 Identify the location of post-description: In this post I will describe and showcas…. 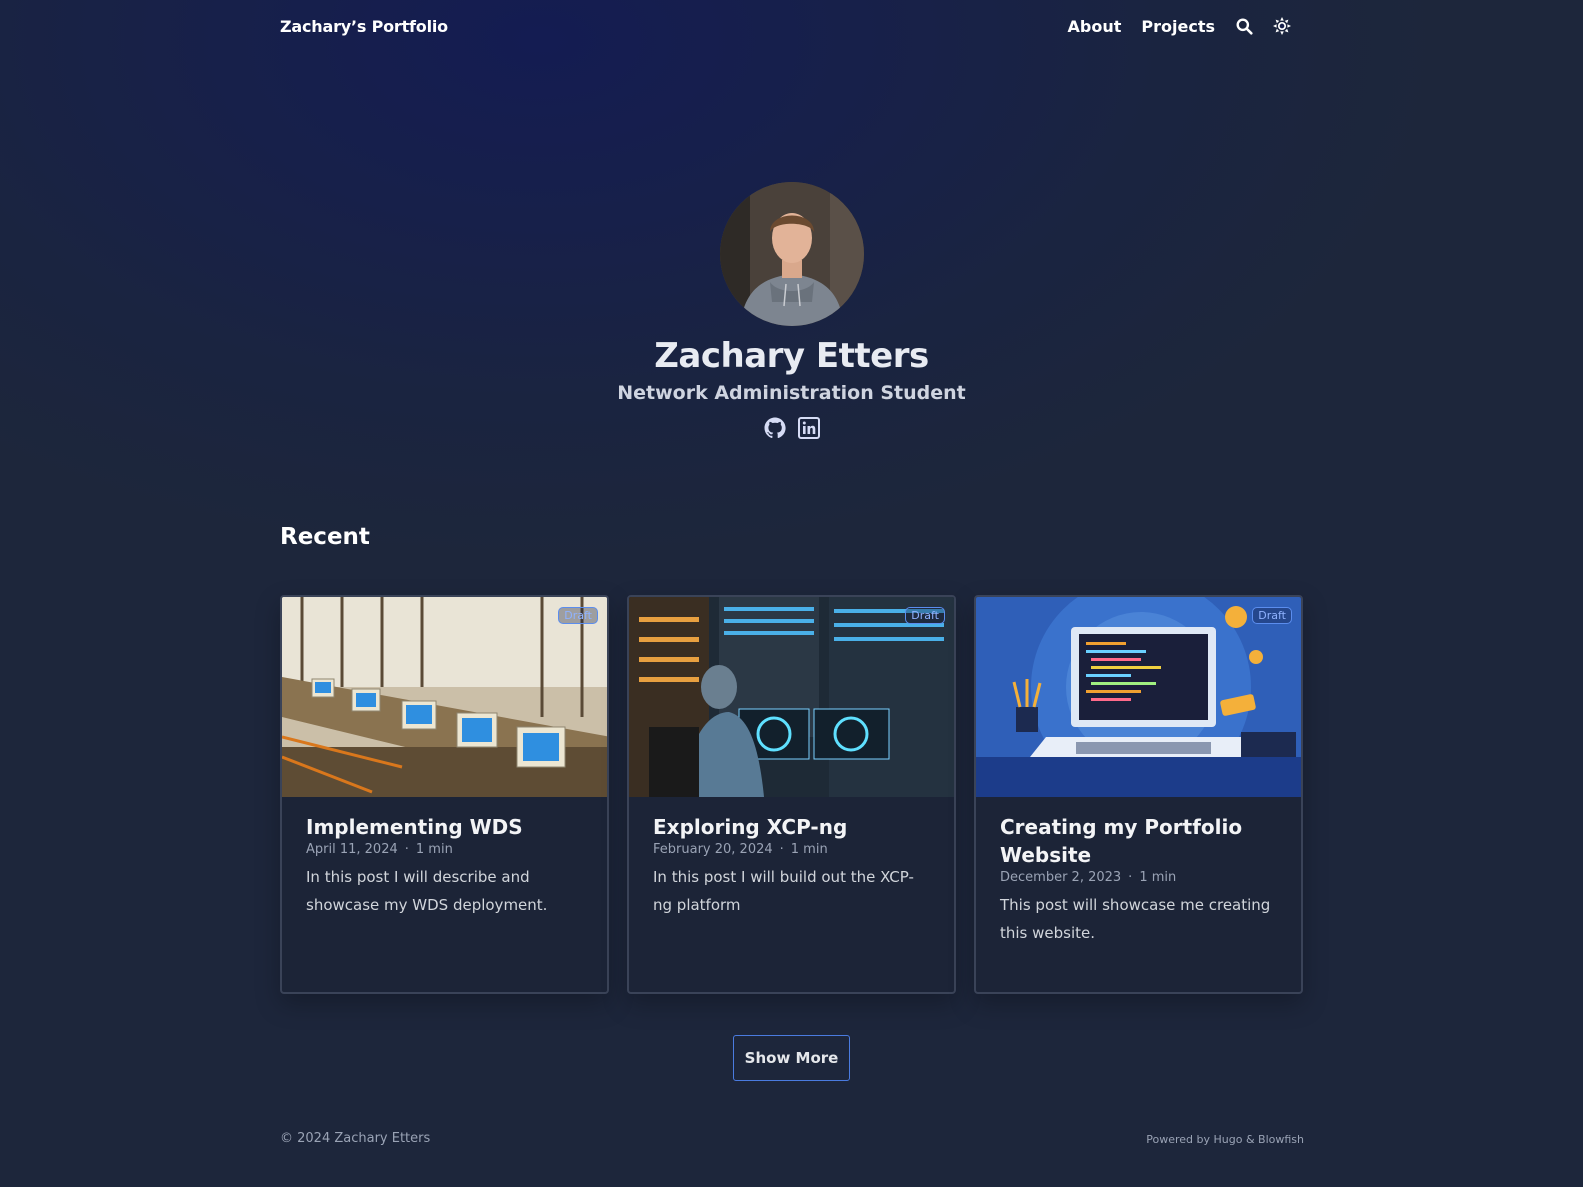
(427, 891).